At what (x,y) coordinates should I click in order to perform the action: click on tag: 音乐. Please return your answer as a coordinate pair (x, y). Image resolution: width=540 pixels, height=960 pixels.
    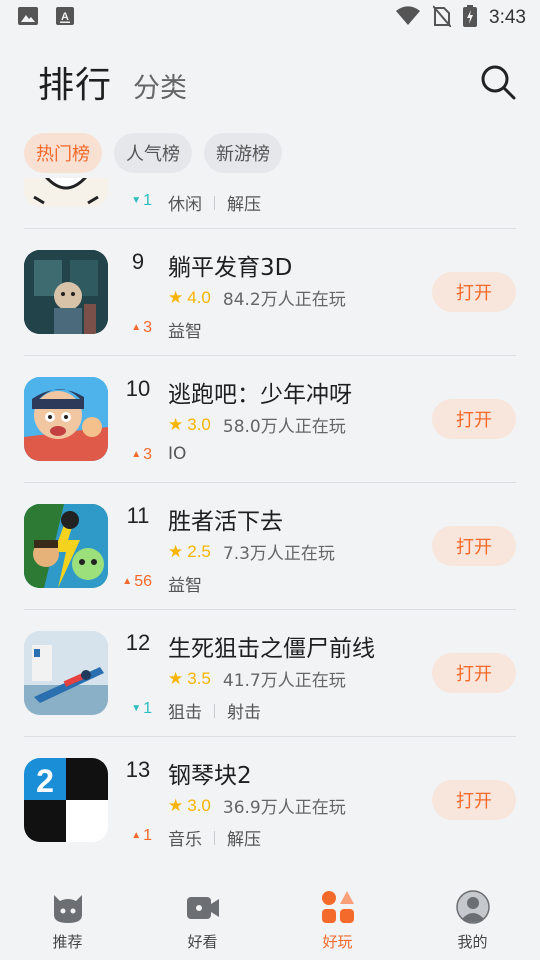
    Looking at the image, I should click on (185, 840).